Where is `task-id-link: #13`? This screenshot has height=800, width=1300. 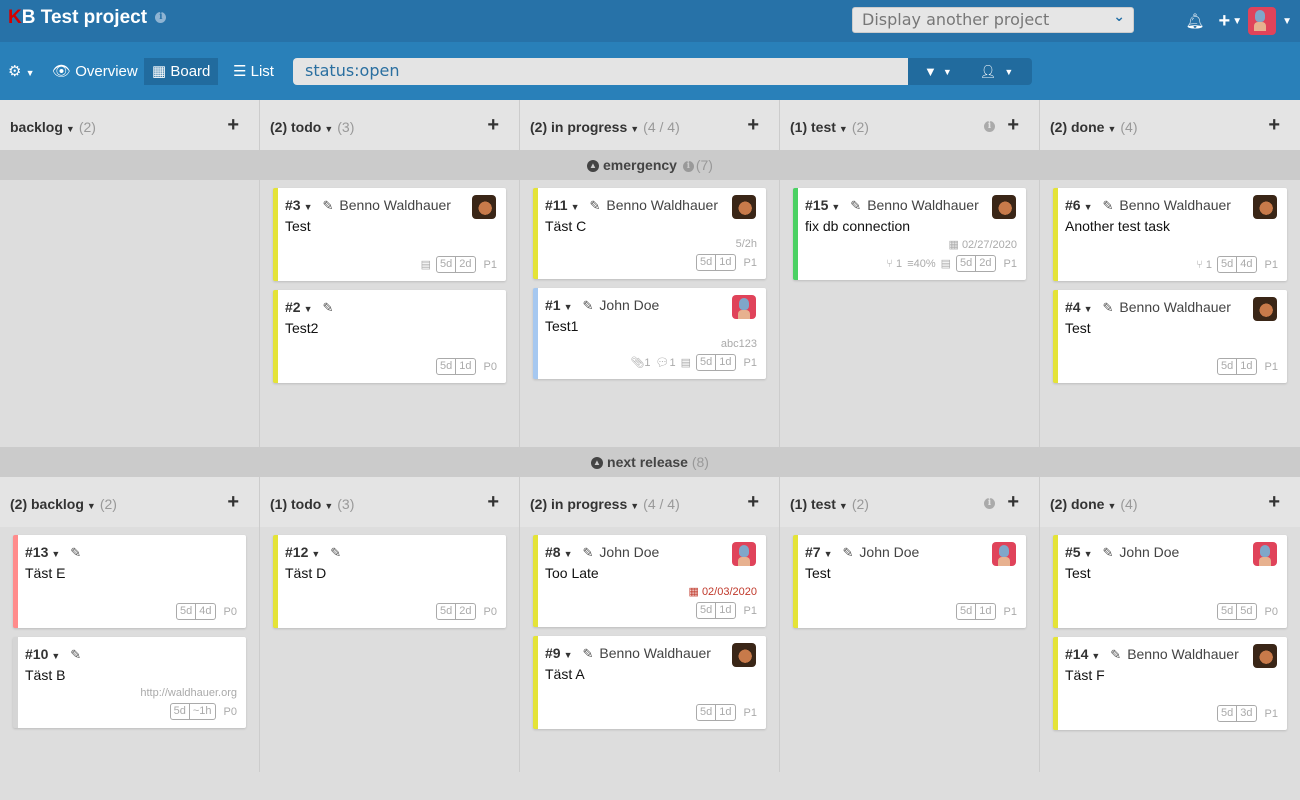
task-id-link: #13 is located at coordinates (36, 552).